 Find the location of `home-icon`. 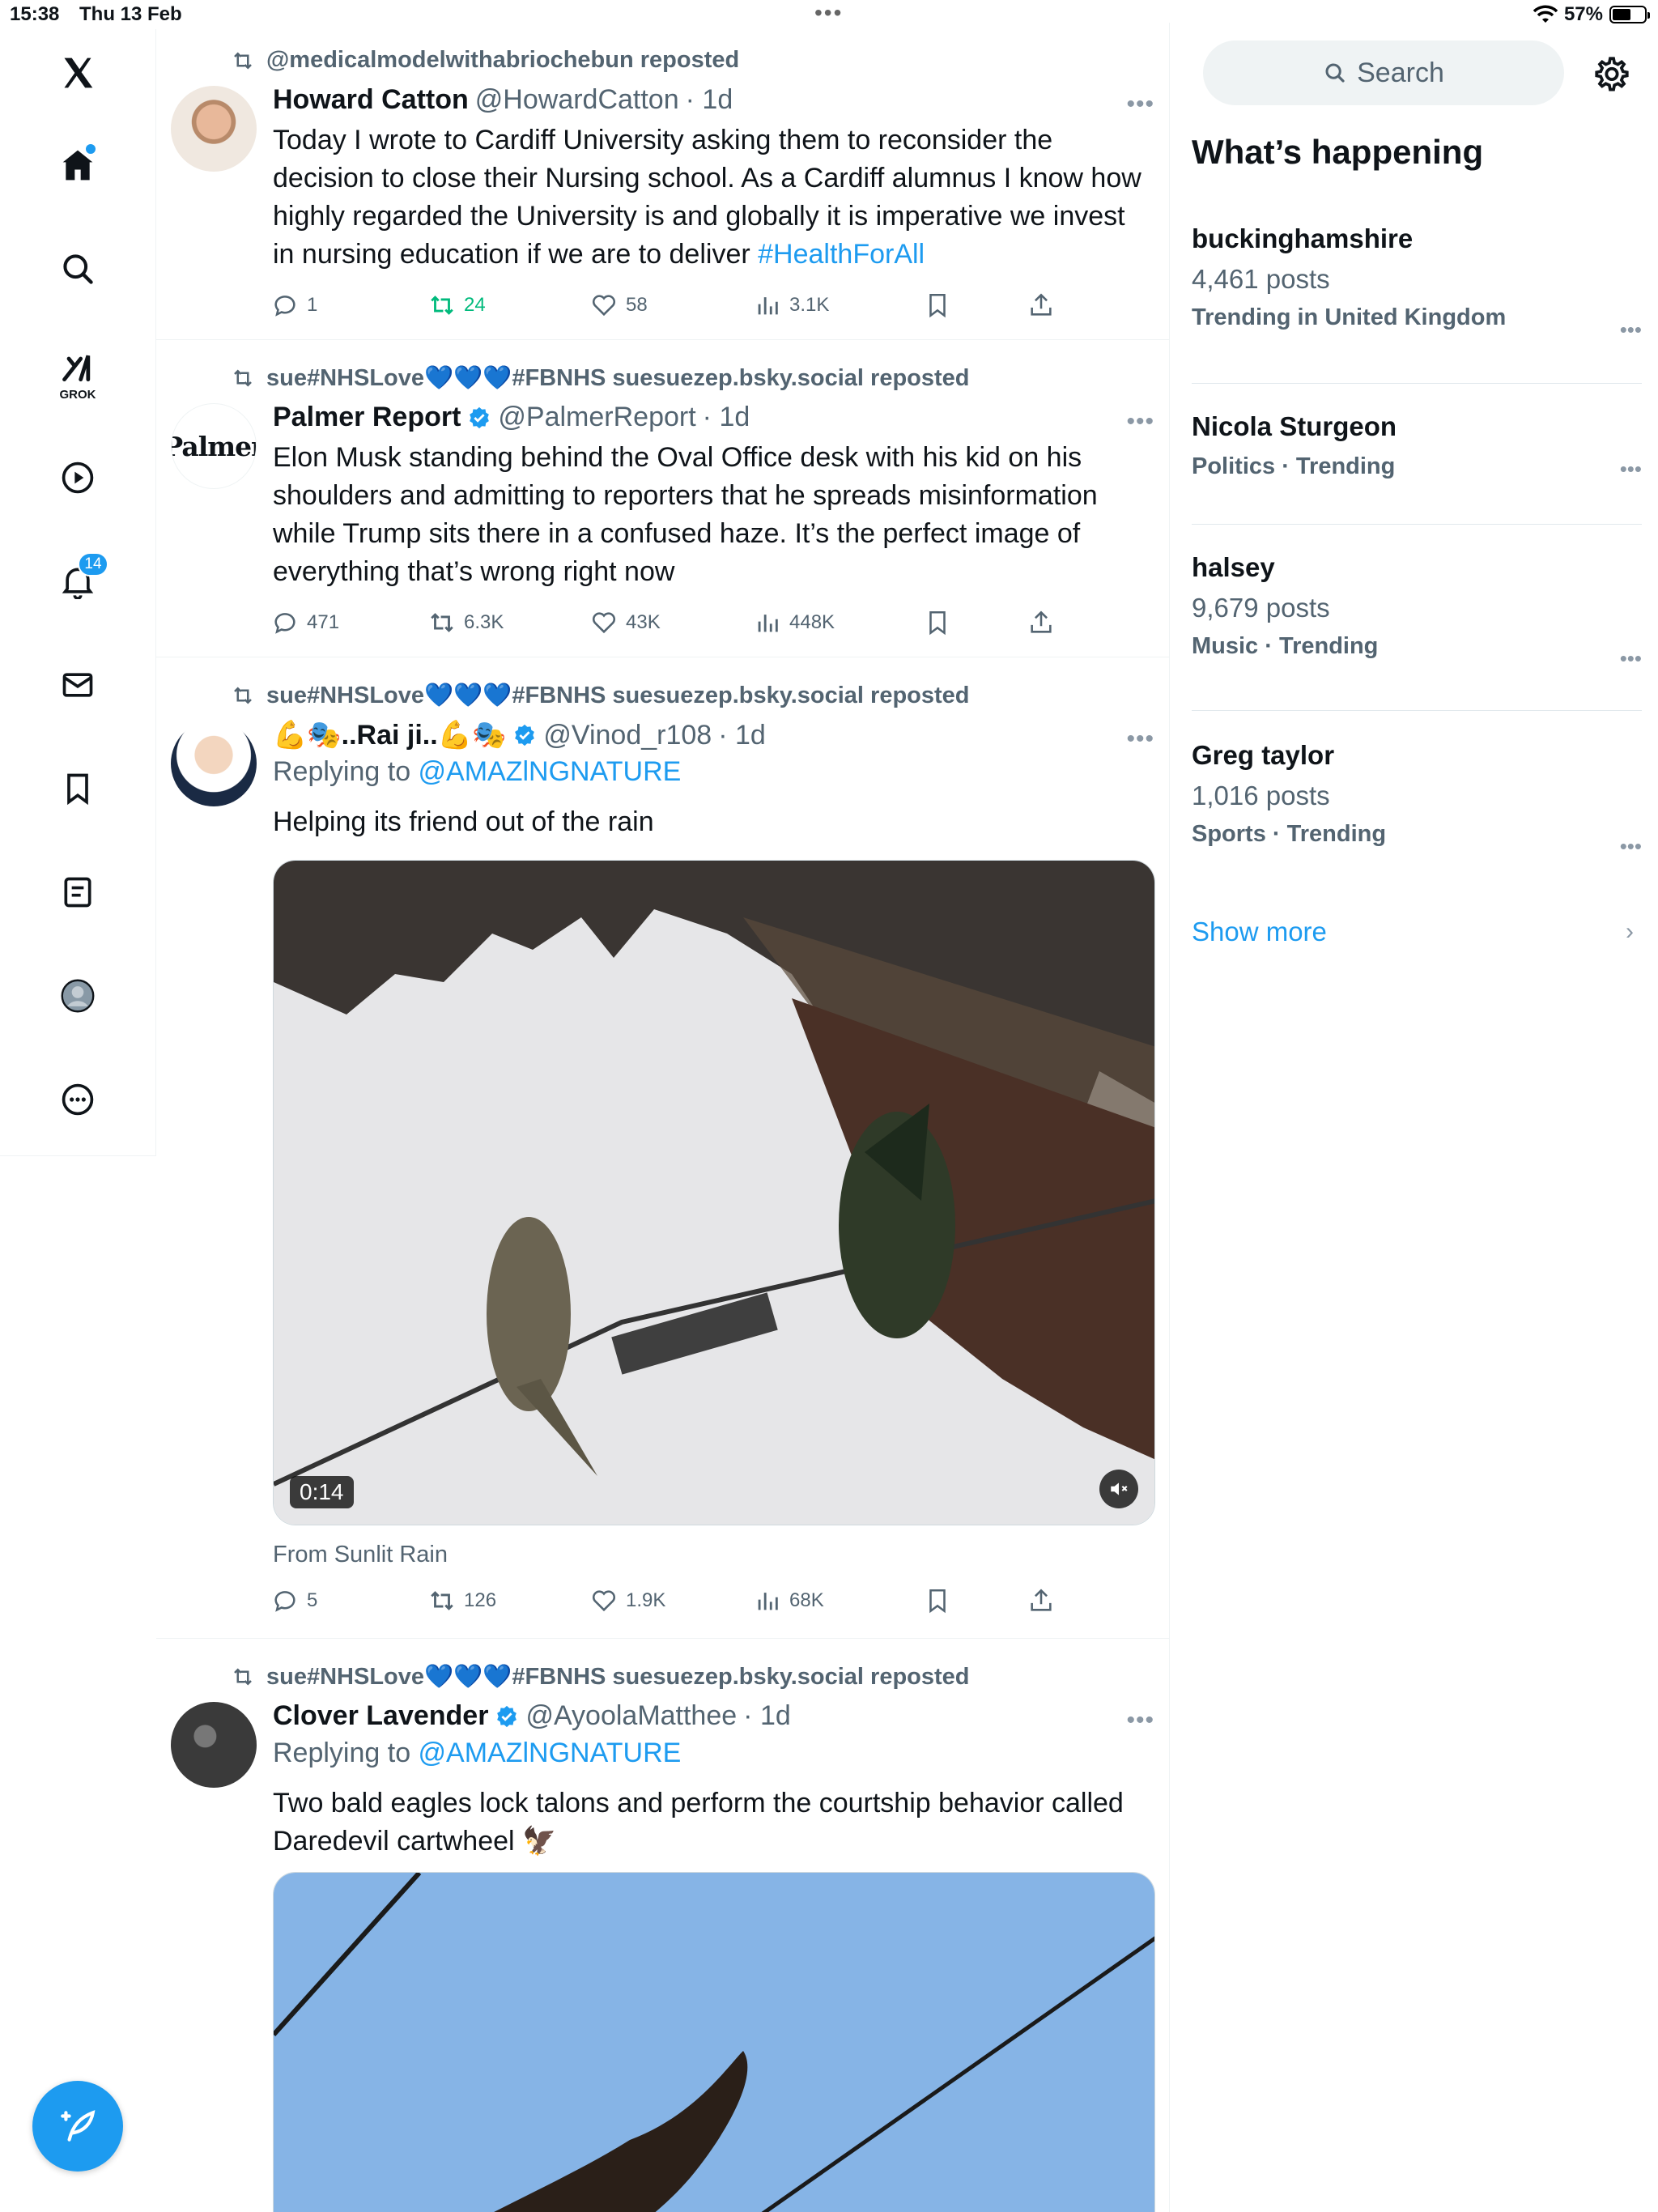

home-icon is located at coordinates (77, 165).